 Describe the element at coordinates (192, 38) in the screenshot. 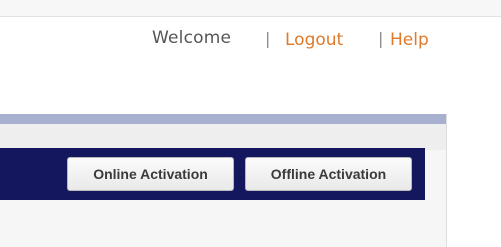

I see `welcome-text: Welcome` at that location.